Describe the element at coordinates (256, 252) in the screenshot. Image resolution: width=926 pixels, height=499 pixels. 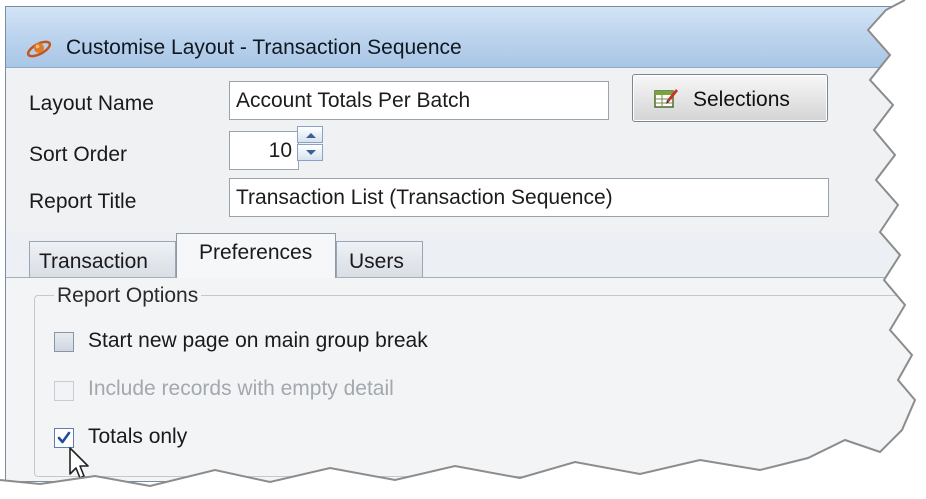
I see `tab-preferences-label: Preferences` at that location.